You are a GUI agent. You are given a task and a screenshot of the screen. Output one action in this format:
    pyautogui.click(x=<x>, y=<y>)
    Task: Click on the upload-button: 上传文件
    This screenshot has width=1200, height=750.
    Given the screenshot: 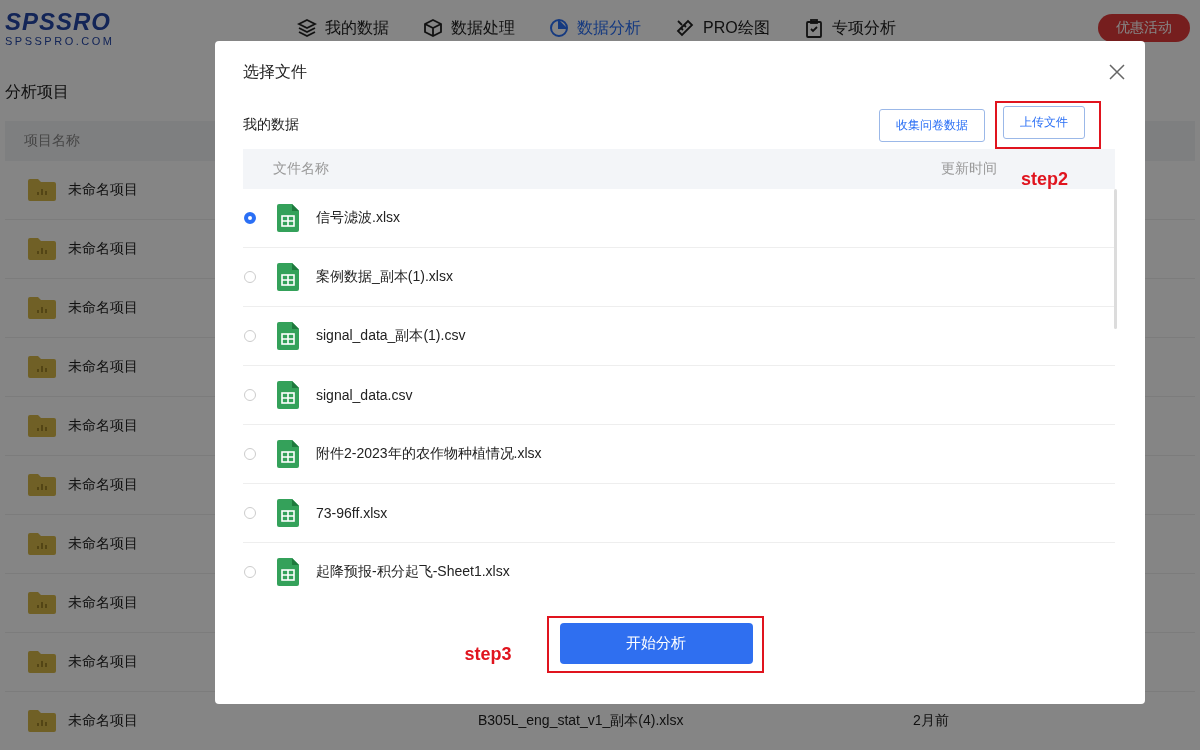 What is the action you would take?
    pyautogui.click(x=1044, y=122)
    